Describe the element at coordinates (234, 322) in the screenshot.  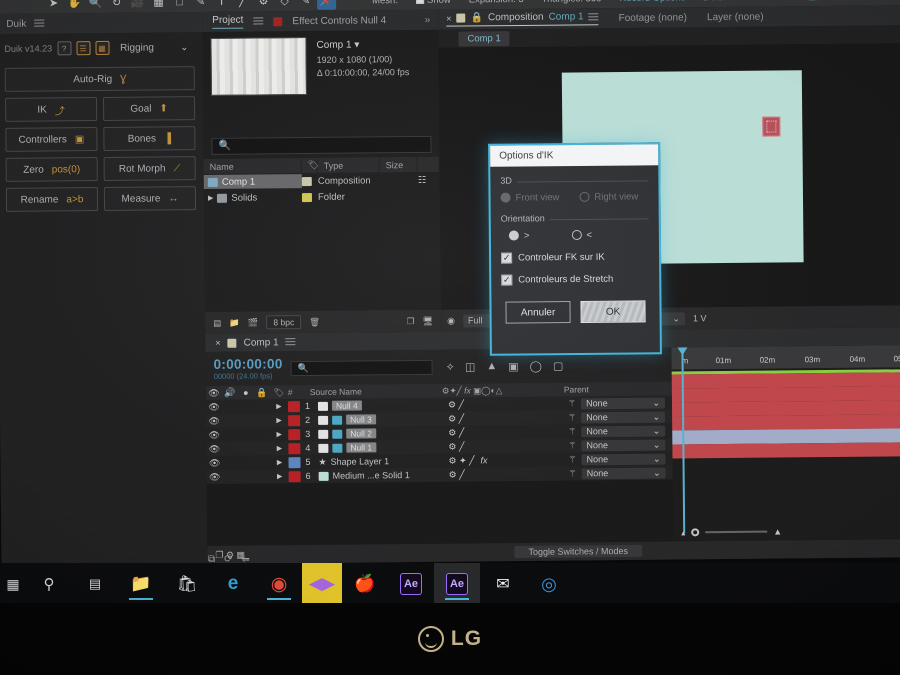
I see `new-folder-icon: 📁` at that location.